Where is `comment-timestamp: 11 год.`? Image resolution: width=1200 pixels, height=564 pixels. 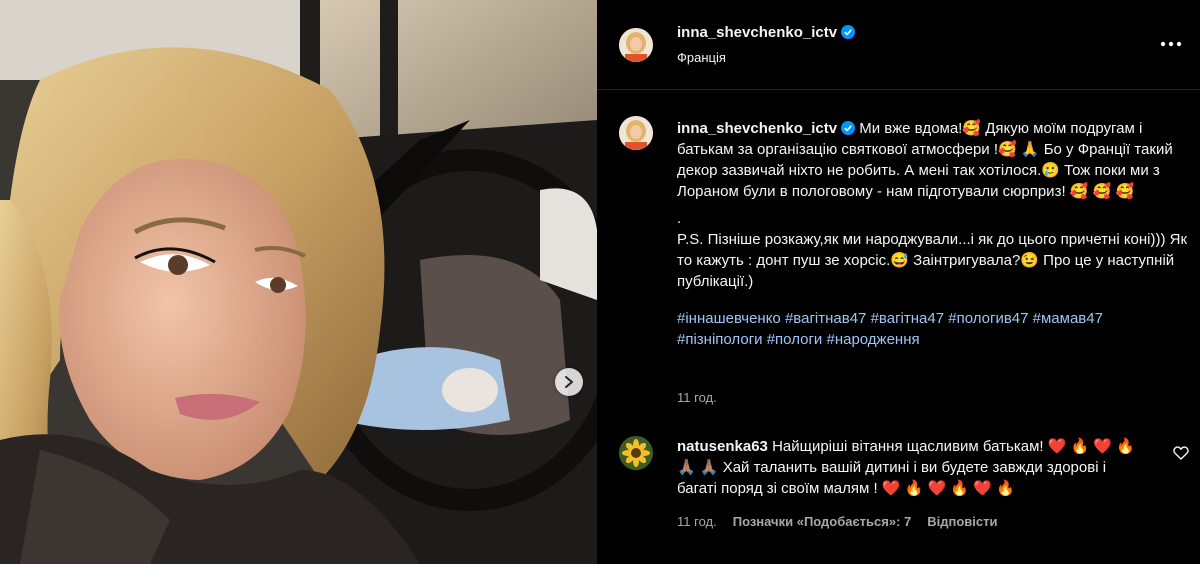
comment-timestamp: 11 год. is located at coordinates (697, 521).